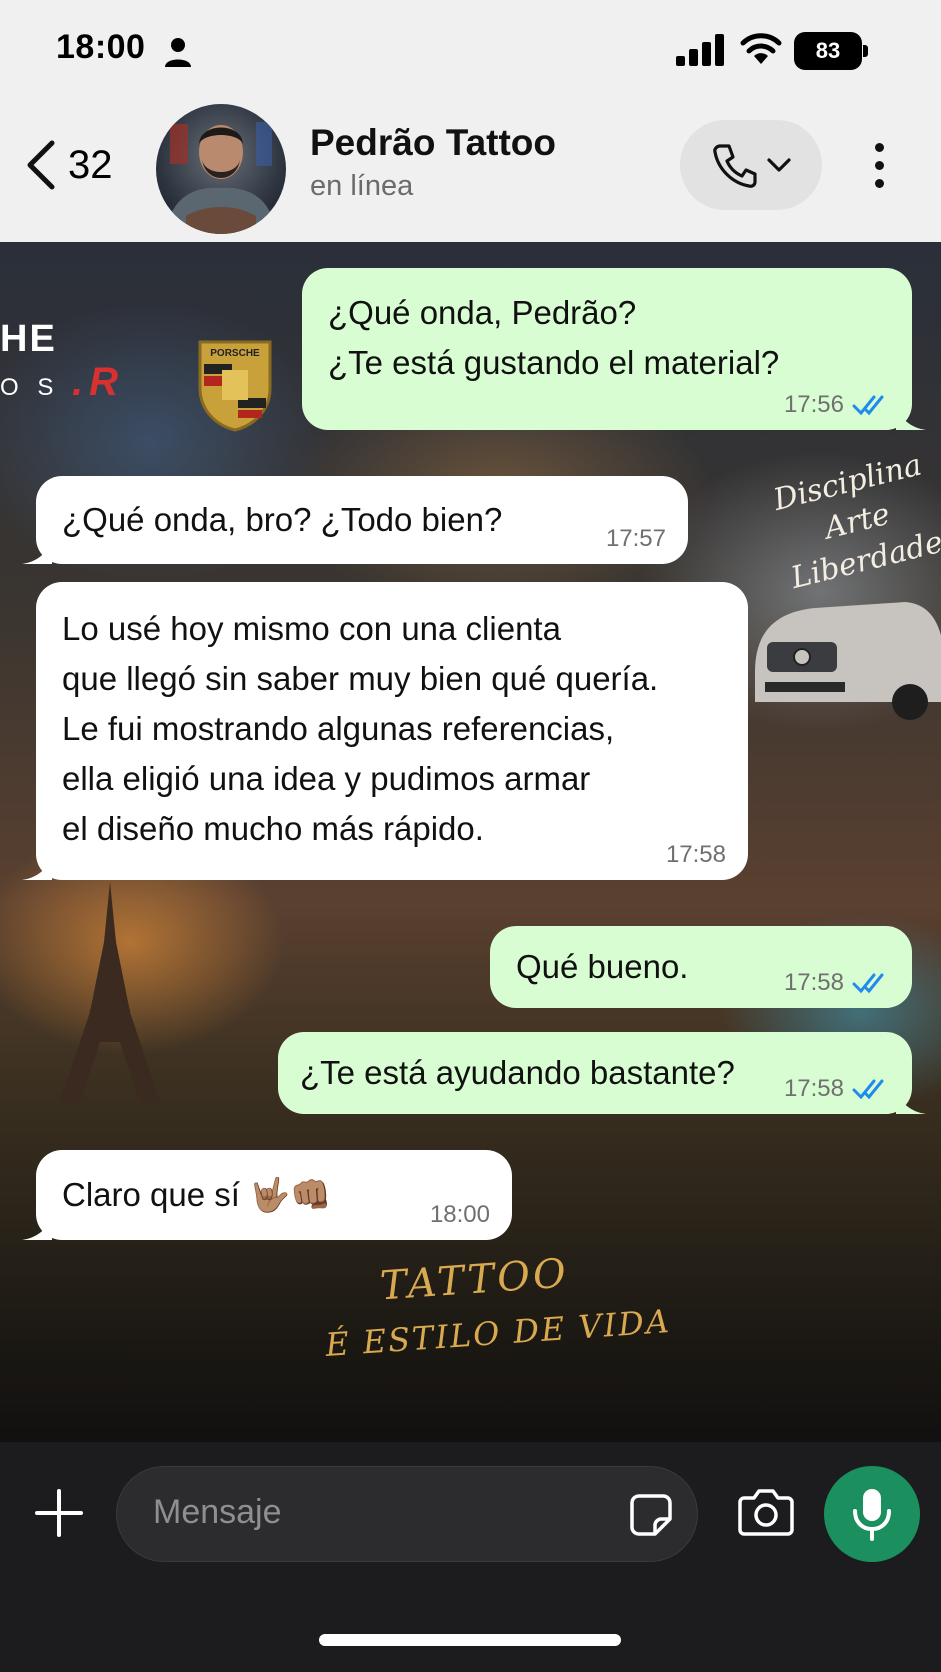 The width and height of the screenshot is (941, 1672). Describe the element at coordinates (701, 967) in the screenshot. I see `message-outgoing: Qué bueno. 17:58` at that location.